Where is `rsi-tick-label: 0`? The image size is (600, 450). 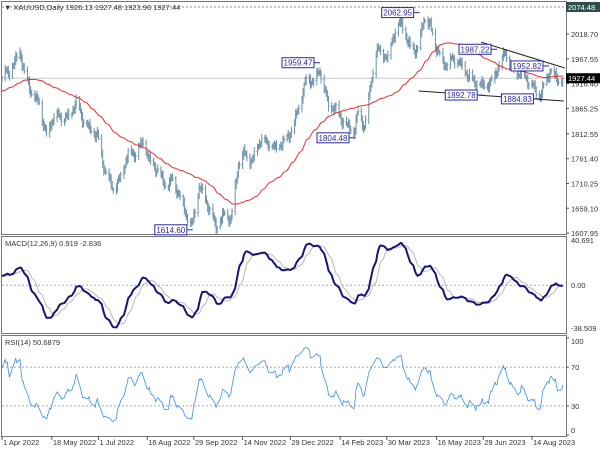 rsi-tick-label: 0 is located at coordinates (573, 430).